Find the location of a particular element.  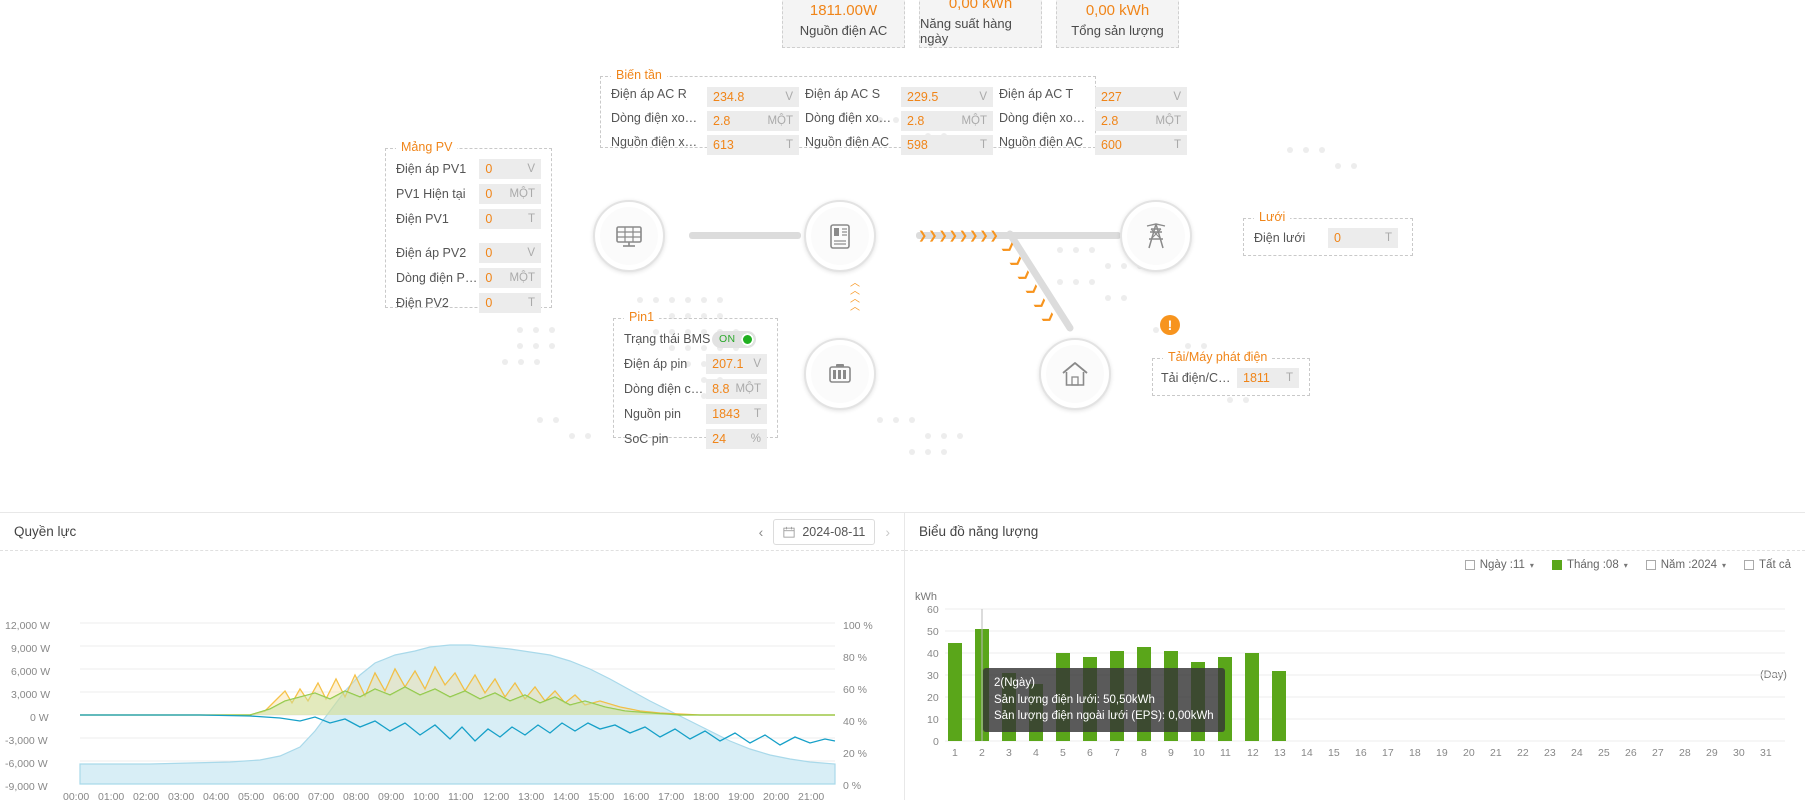

inverter-panel-title: Biến tần is located at coordinates (639, 75).